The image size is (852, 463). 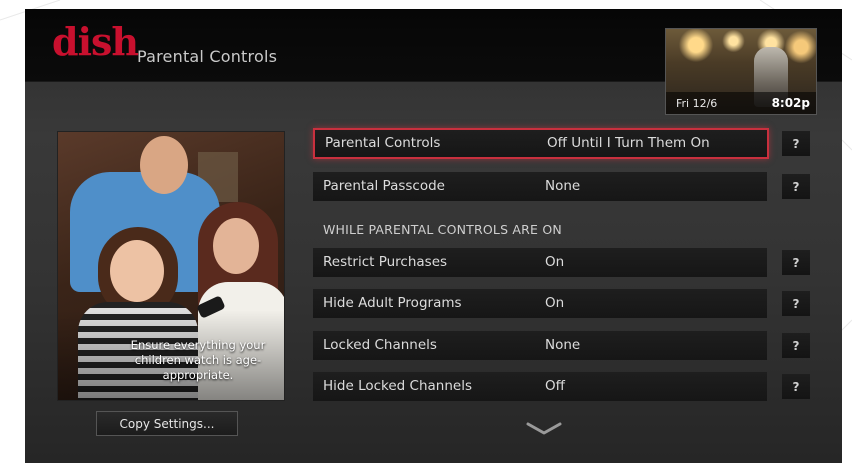 What do you see at coordinates (380, 345) in the screenshot?
I see `setting-label: Locked Channels` at bounding box center [380, 345].